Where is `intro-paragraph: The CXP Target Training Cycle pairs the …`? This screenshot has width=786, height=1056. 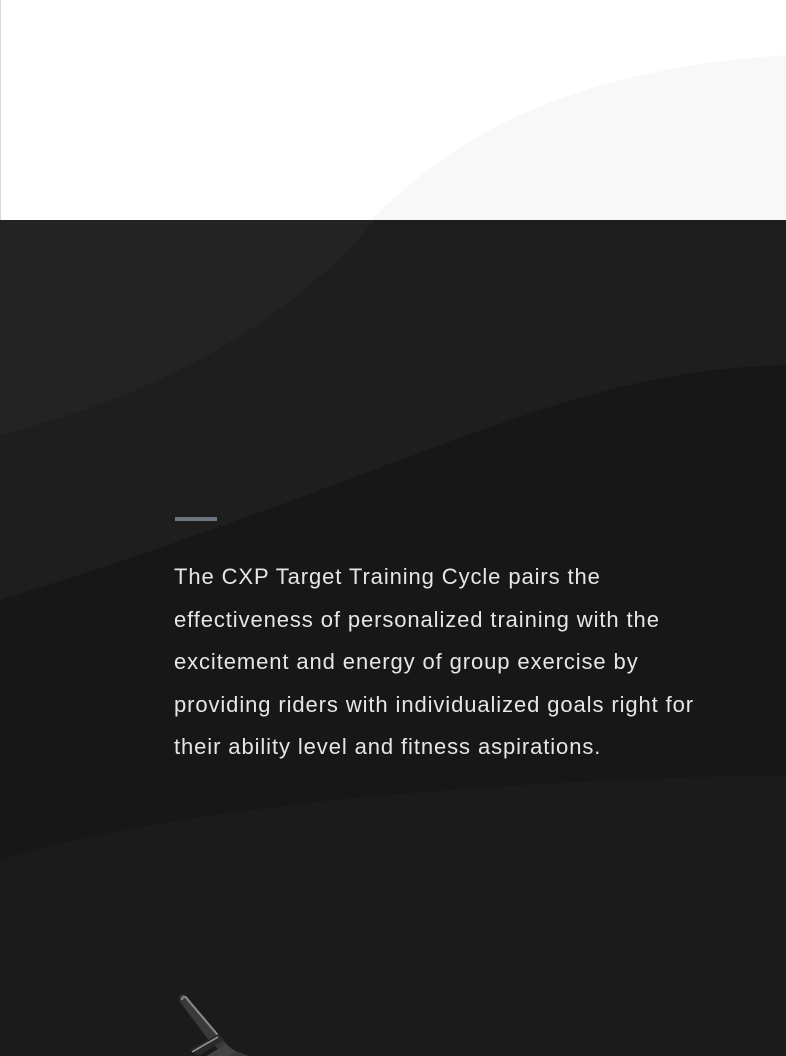 intro-paragraph: The CXP Target Training Cycle pairs the … is located at coordinates (434, 661).